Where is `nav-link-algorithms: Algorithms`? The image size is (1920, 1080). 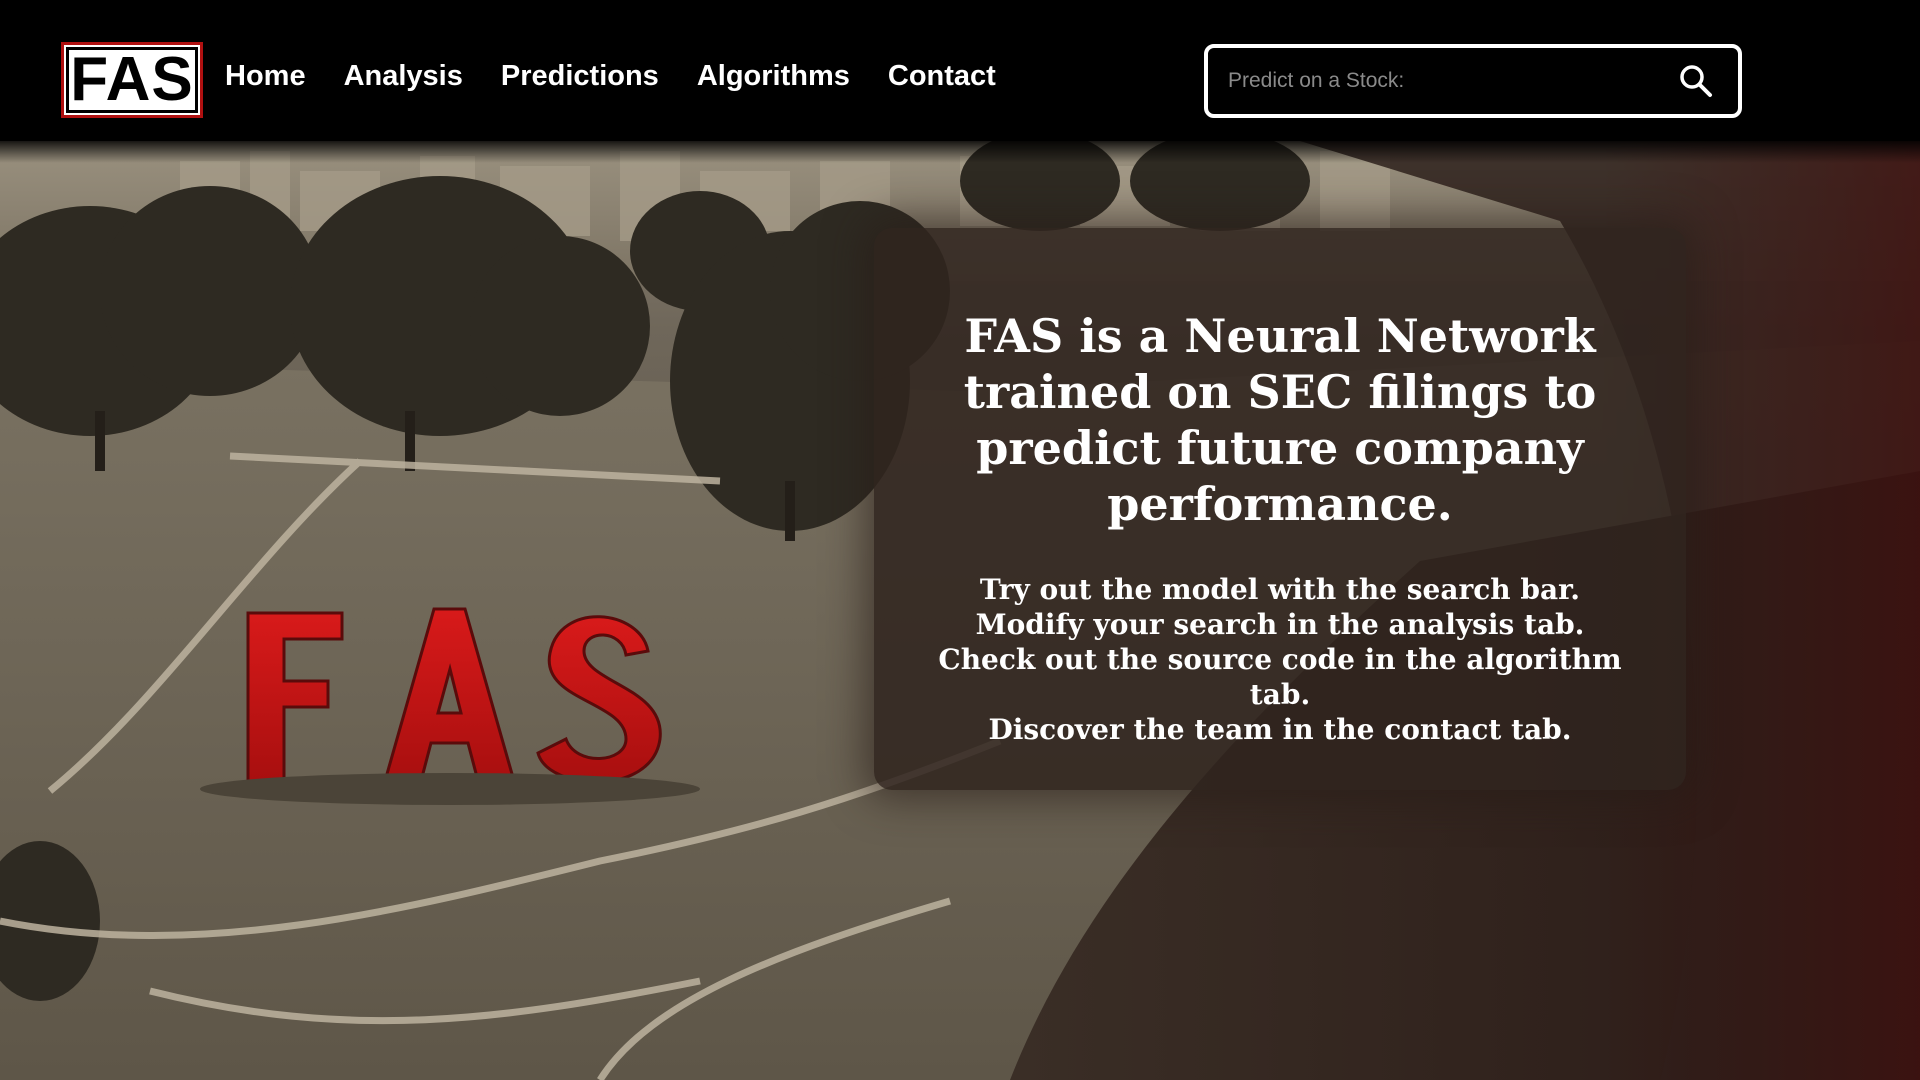 nav-link-algorithms: Algorithms is located at coordinates (773, 76).